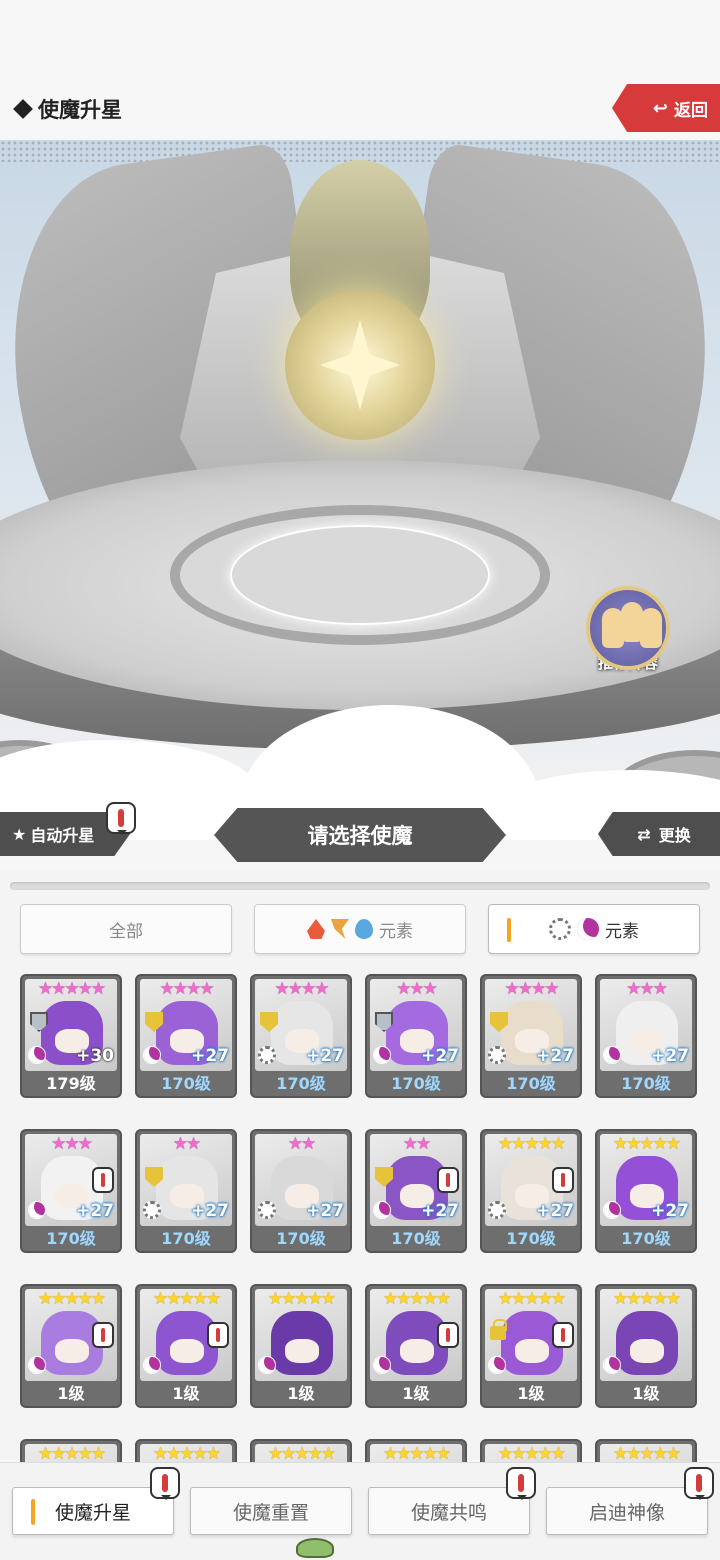 The width and height of the screenshot is (720, 1560). What do you see at coordinates (644, 834) in the screenshot?
I see `swap-arrows-icon: ⇄` at bounding box center [644, 834].